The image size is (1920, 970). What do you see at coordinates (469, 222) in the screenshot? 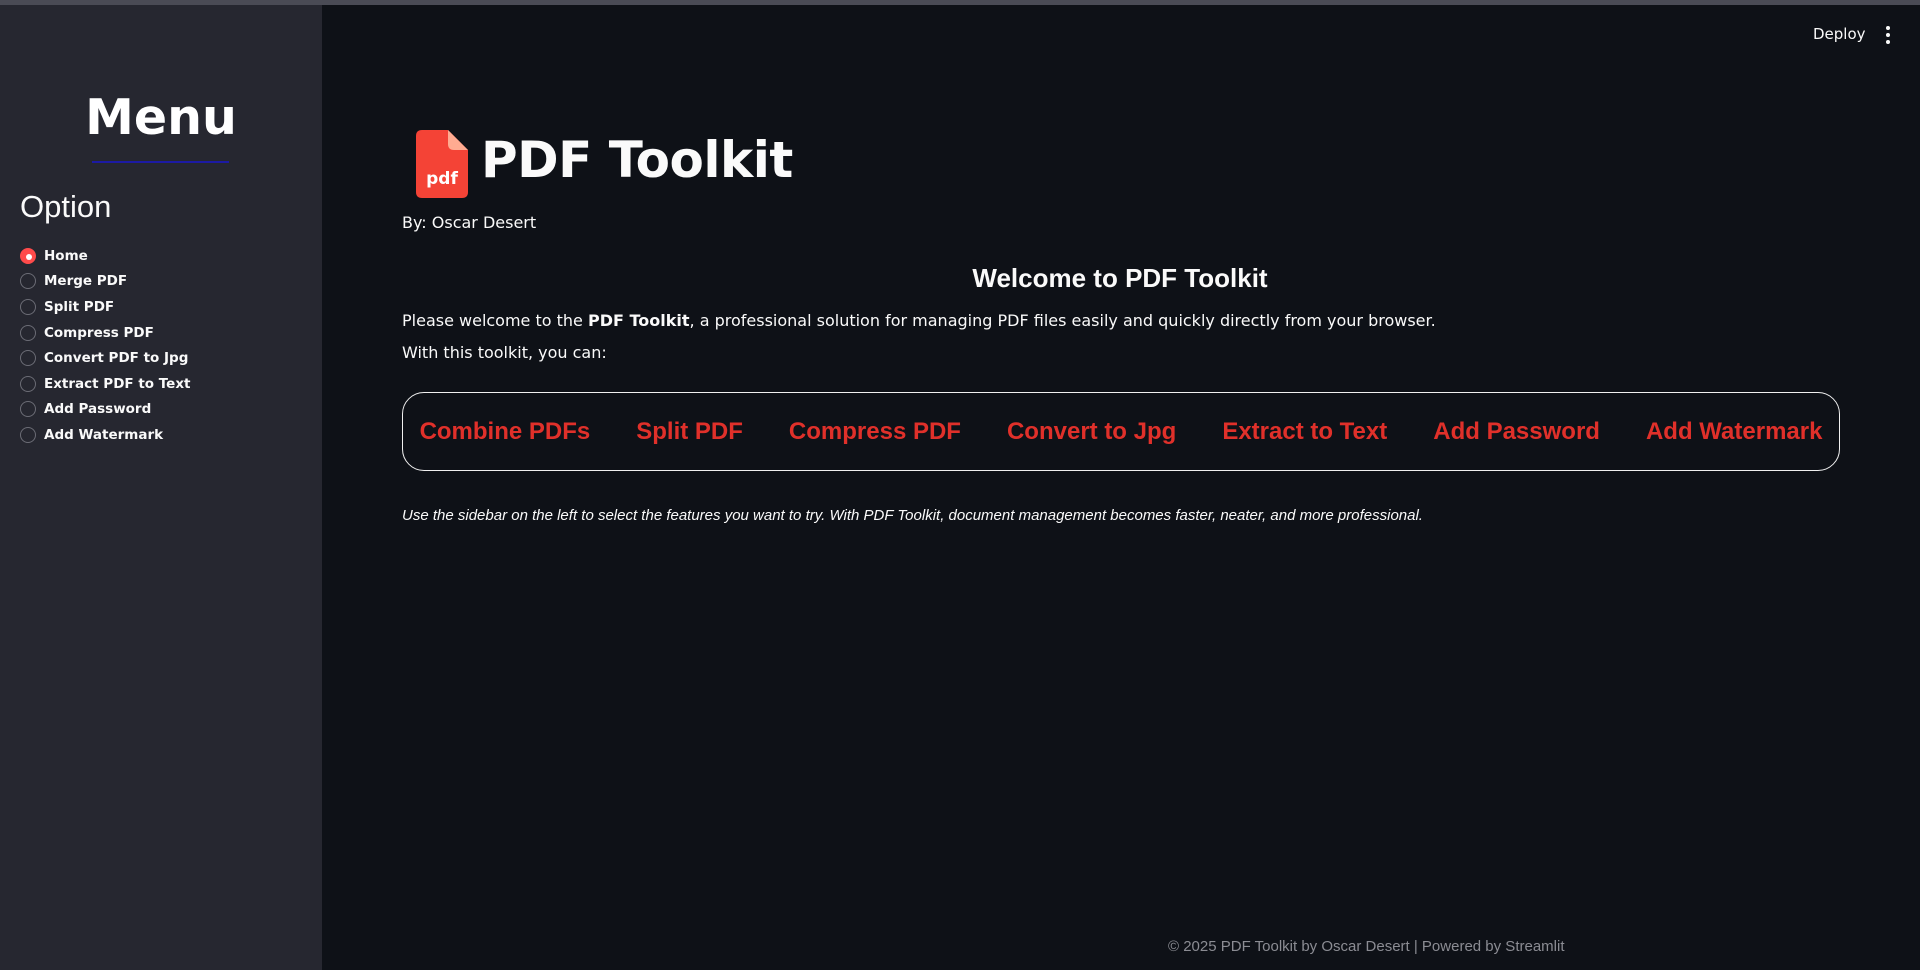
I see `author-byline: By: Oscar Desert` at bounding box center [469, 222].